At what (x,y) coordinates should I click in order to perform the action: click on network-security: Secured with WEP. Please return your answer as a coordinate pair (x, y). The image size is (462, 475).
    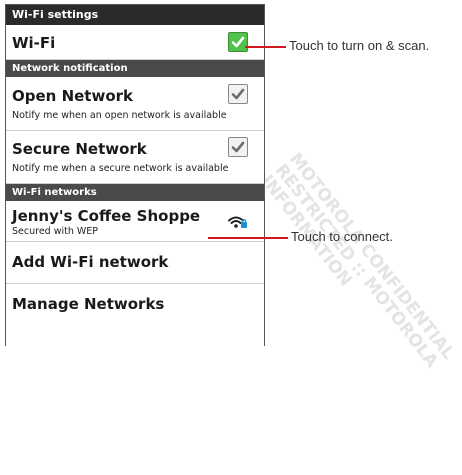
    Looking at the image, I should click on (55, 231).